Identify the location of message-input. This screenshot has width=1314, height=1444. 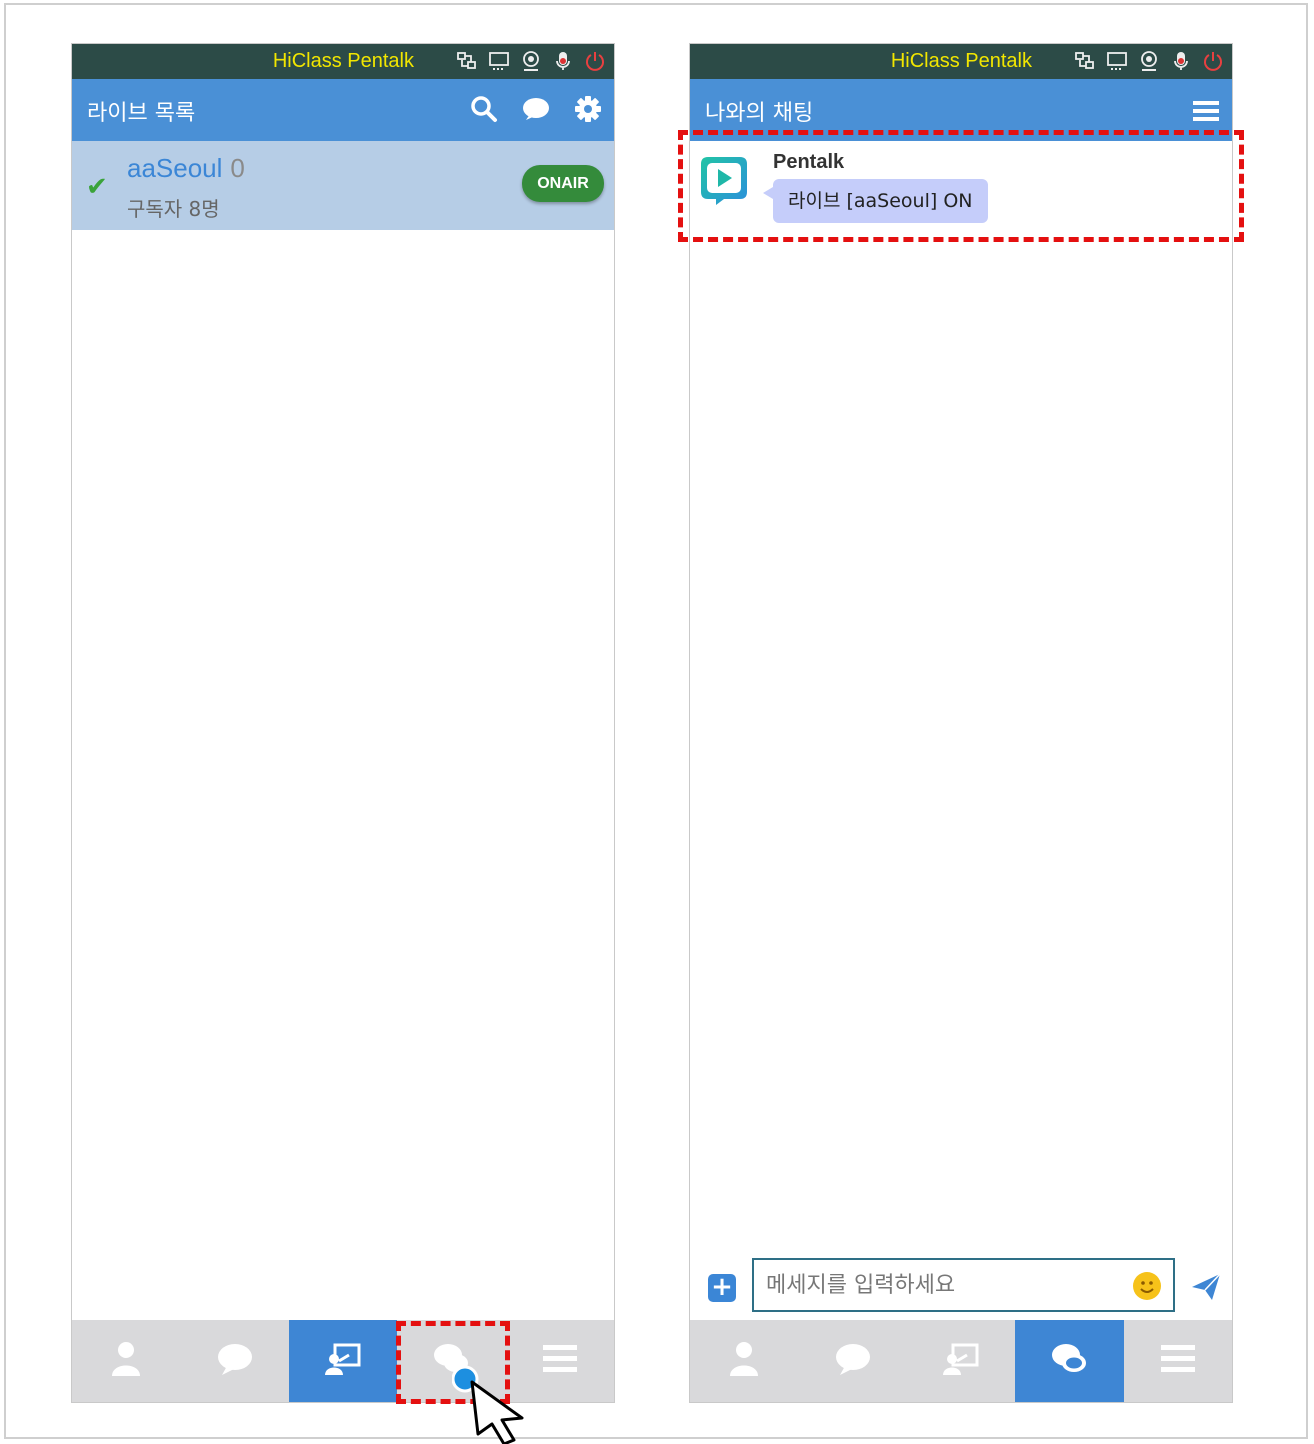
(963, 1285).